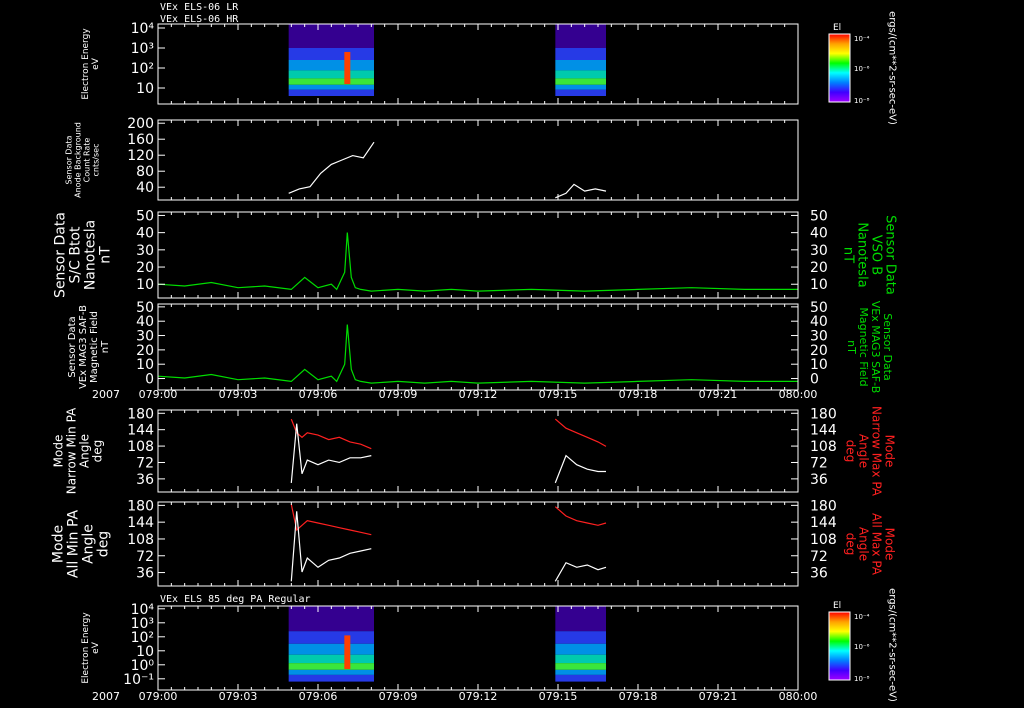 This screenshot has height=708, width=1024. What do you see at coordinates (889, 255) in the screenshot?
I see `p3-ylabel-right-line: Sensor Data` at bounding box center [889, 255].